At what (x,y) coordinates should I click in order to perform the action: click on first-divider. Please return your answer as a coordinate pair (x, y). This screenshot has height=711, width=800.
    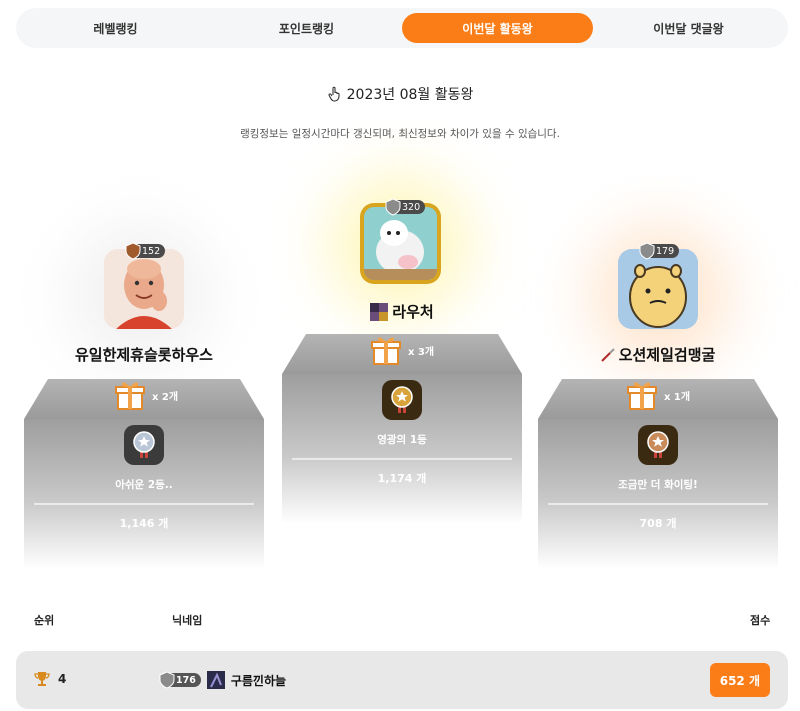
    Looking at the image, I should click on (402, 459).